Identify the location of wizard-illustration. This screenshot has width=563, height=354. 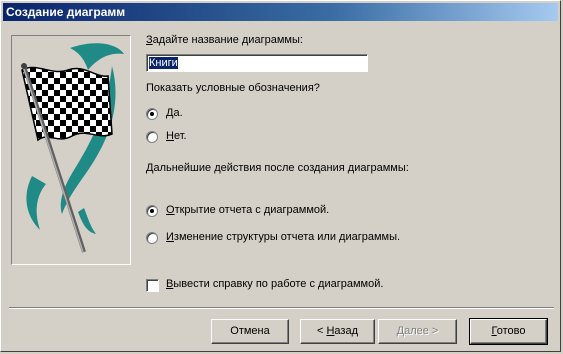
(71, 150).